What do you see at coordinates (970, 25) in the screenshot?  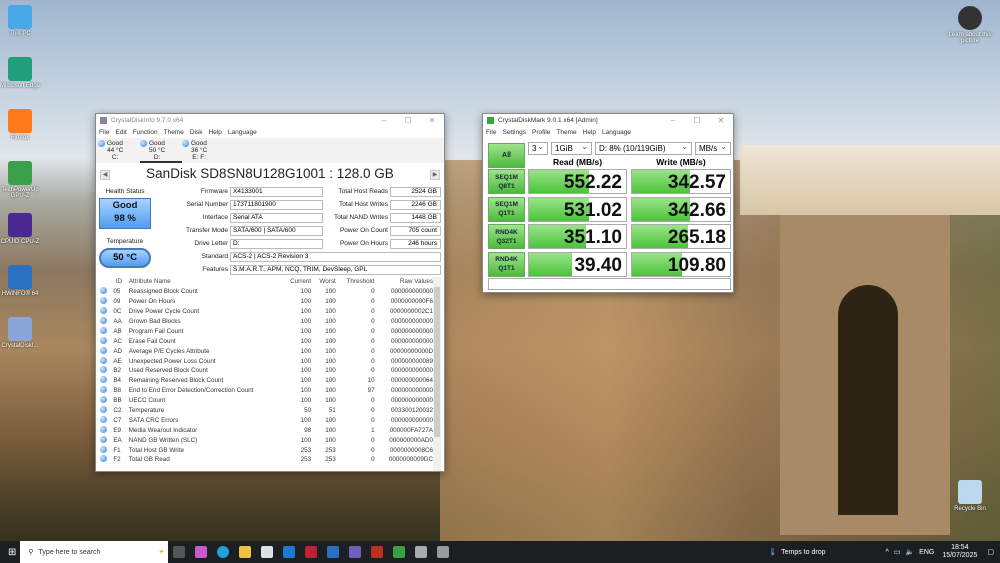 I see `learn-about-picture: Learn about this picture` at bounding box center [970, 25].